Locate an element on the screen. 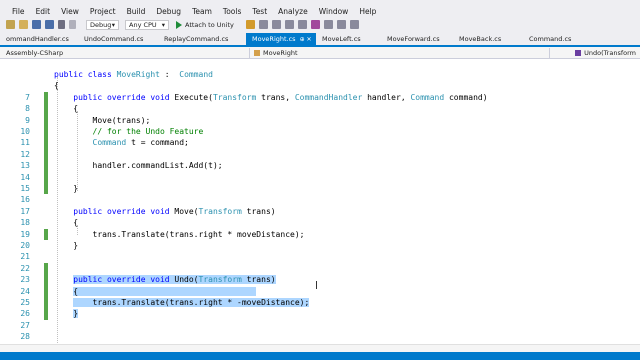 The height and width of the screenshot is (360, 640). member-dropdown: Undo(Transform is located at coordinates (595, 53).